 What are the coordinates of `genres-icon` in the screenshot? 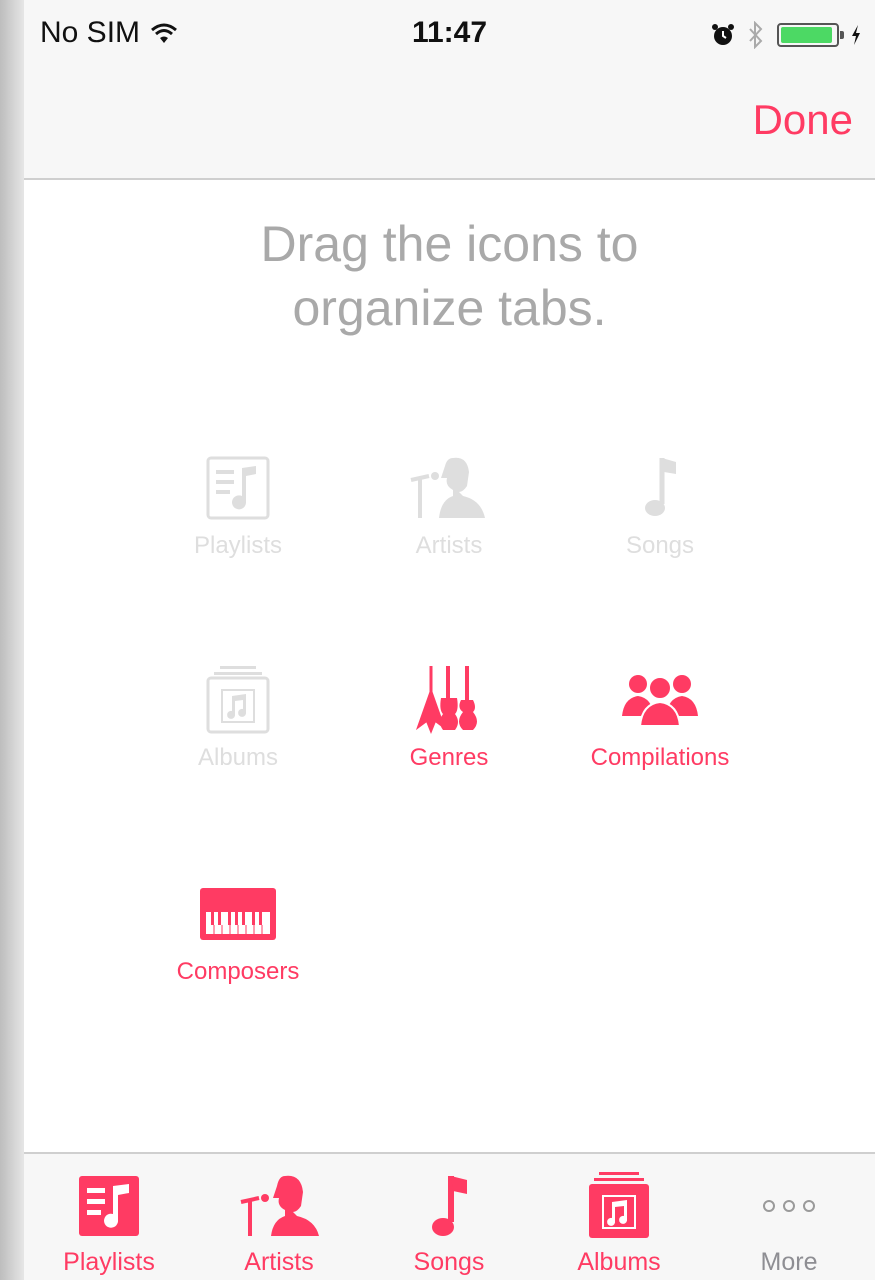 It's located at (446, 700).